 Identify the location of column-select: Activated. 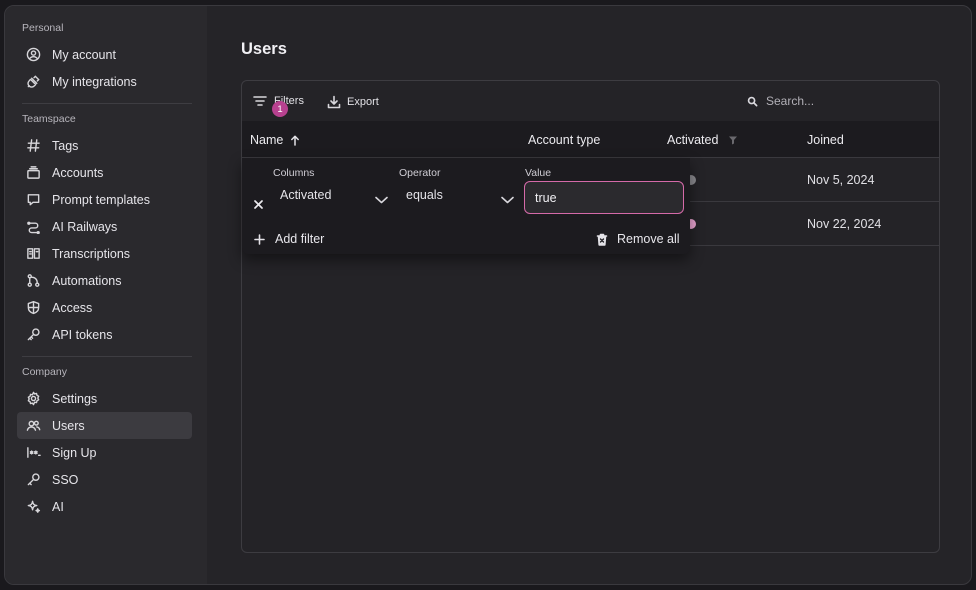
(305, 195).